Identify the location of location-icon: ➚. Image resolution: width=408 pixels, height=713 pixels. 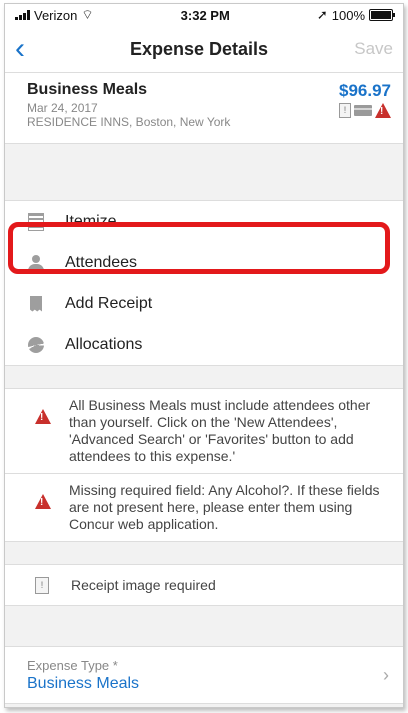
(322, 14).